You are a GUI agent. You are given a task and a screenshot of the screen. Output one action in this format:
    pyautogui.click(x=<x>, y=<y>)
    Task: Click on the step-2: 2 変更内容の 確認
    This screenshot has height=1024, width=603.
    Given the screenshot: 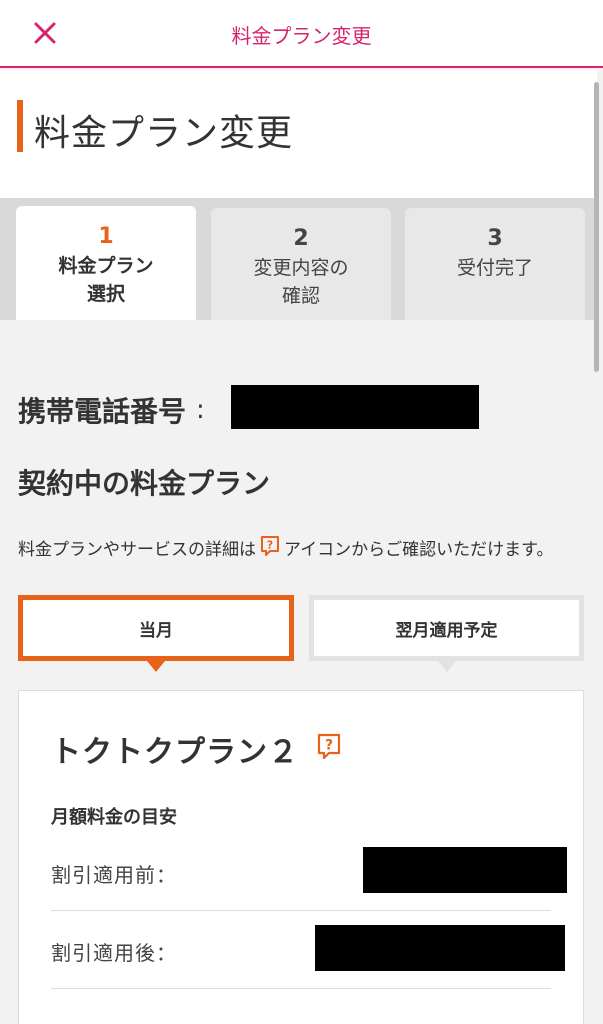 What is the action you would take?
    pyautogui.click(x=301, y=264)
    